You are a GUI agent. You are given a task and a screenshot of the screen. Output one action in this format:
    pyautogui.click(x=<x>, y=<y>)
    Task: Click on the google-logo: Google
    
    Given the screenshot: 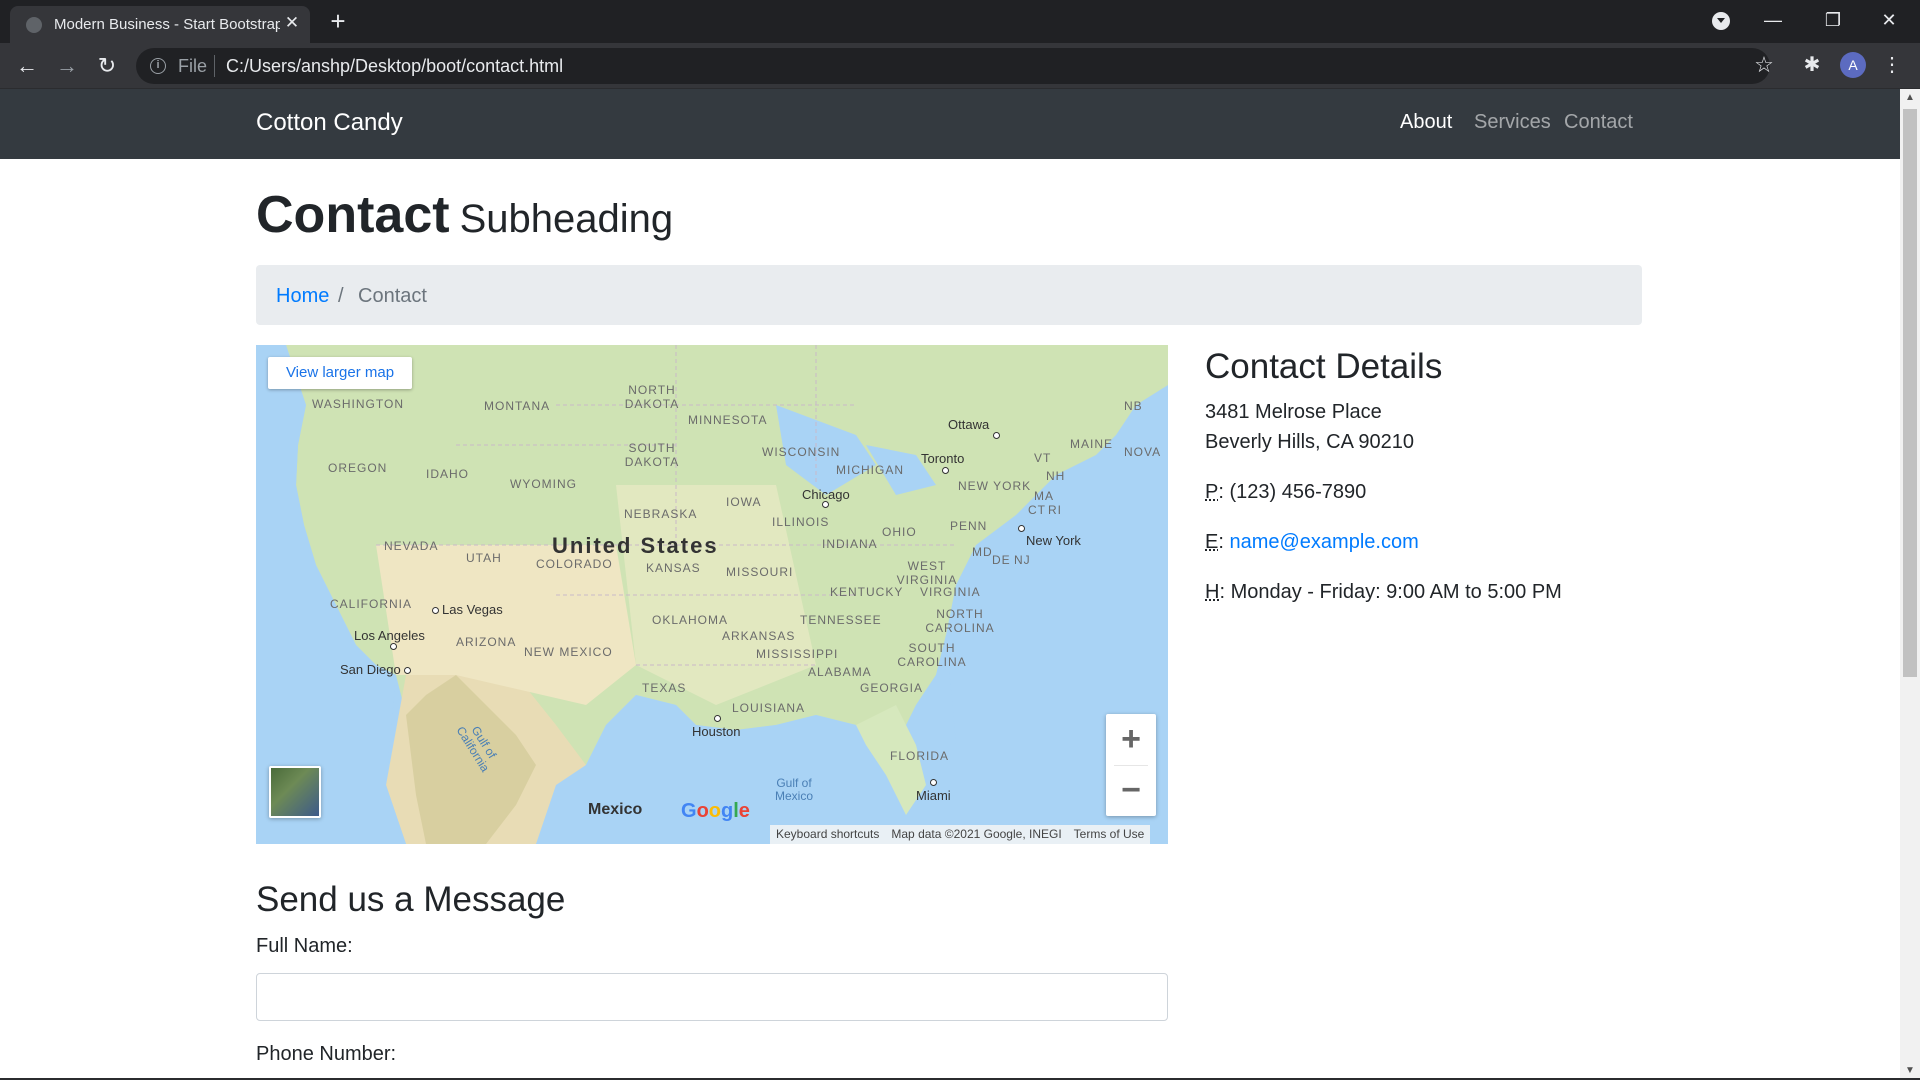 What is the action you would take?
    pyautogui.click(x=715, y=811)
    